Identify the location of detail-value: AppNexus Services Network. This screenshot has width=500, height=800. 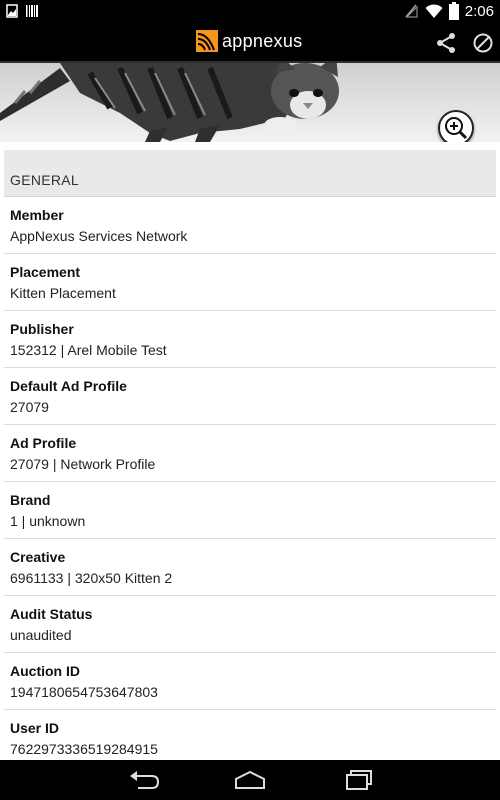
(99, 236).